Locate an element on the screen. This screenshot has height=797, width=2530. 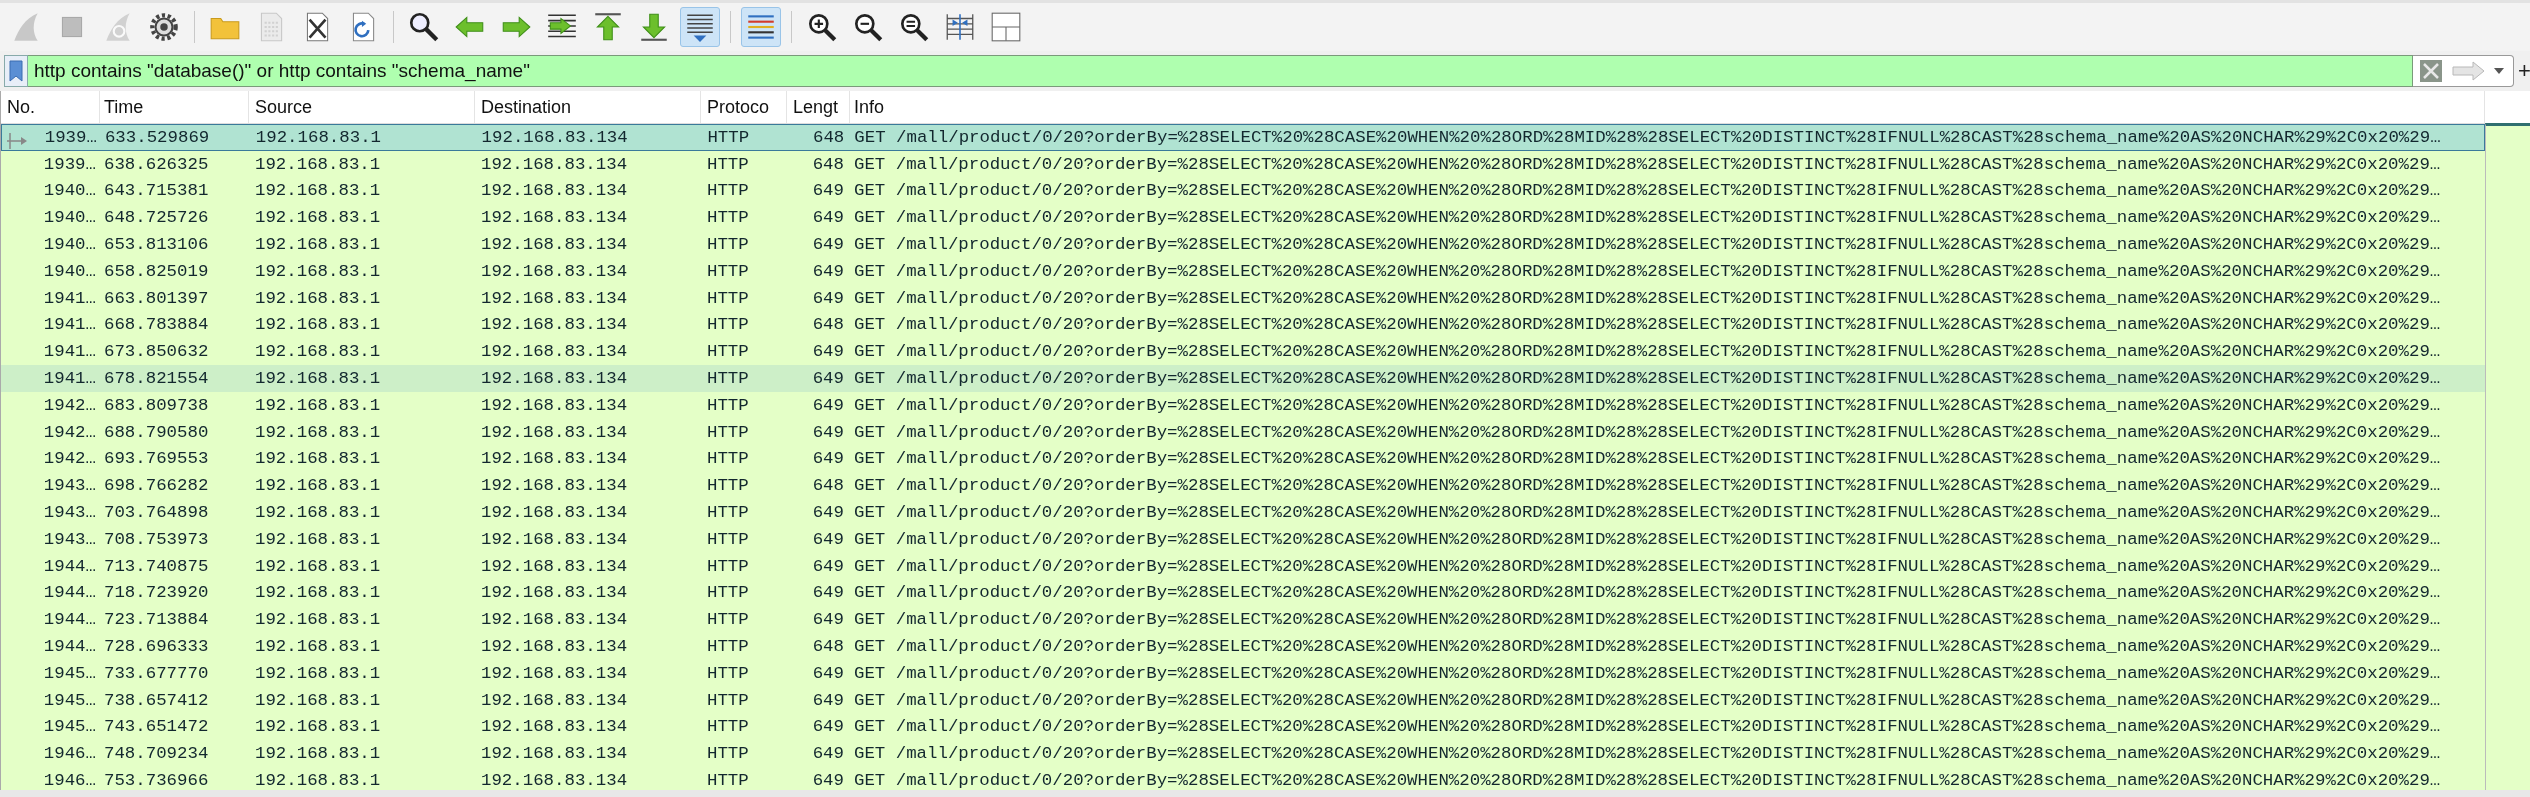
column-header: Source is located at coordinates (362, 107).